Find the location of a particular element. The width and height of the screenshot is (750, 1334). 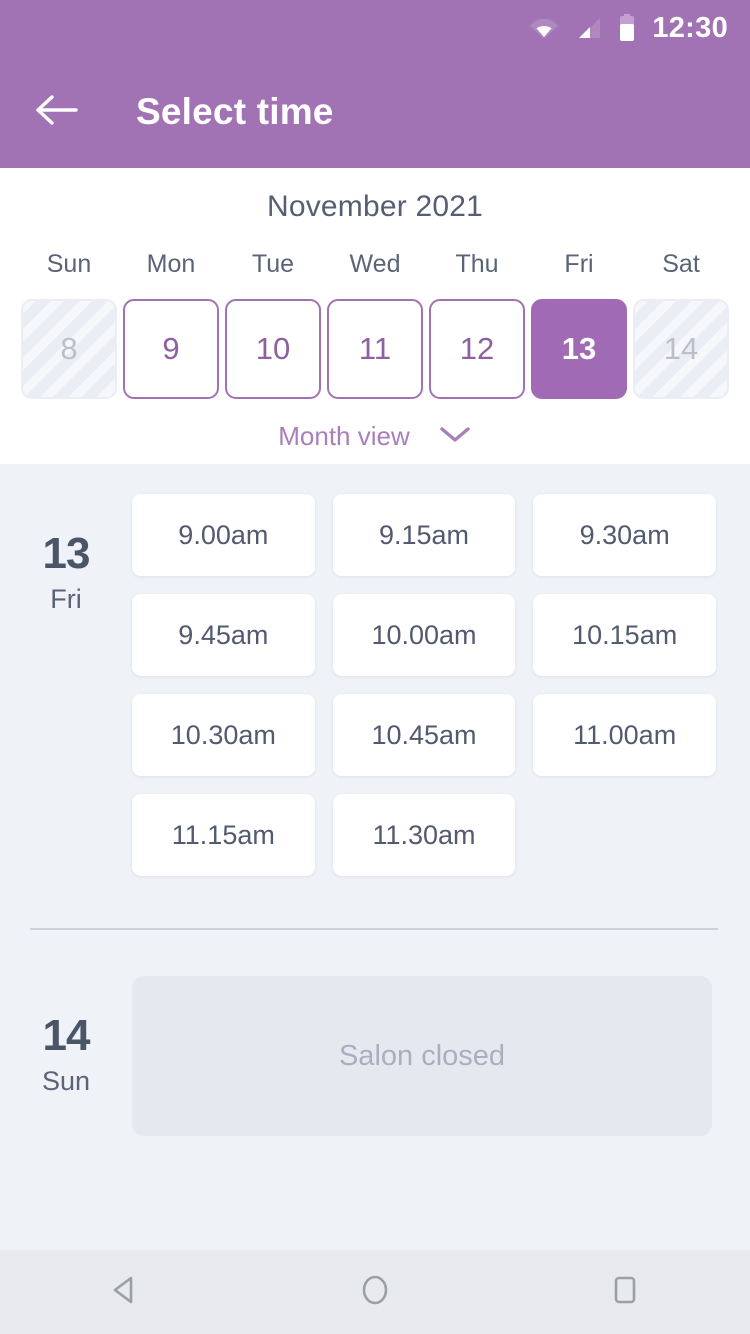

triangle-back-icon is located at coordinates (125, 1292).